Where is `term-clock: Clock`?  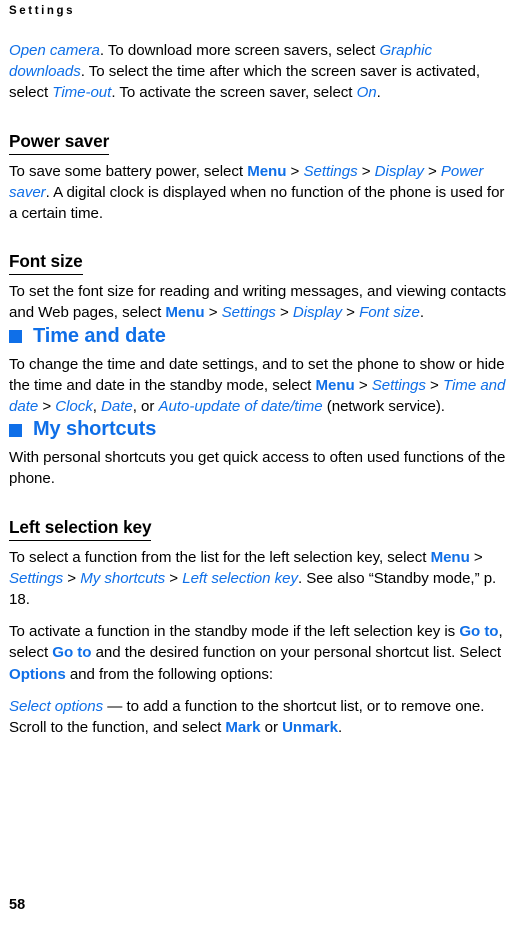 term-clock: Clock is located at coordinates (74, 407).